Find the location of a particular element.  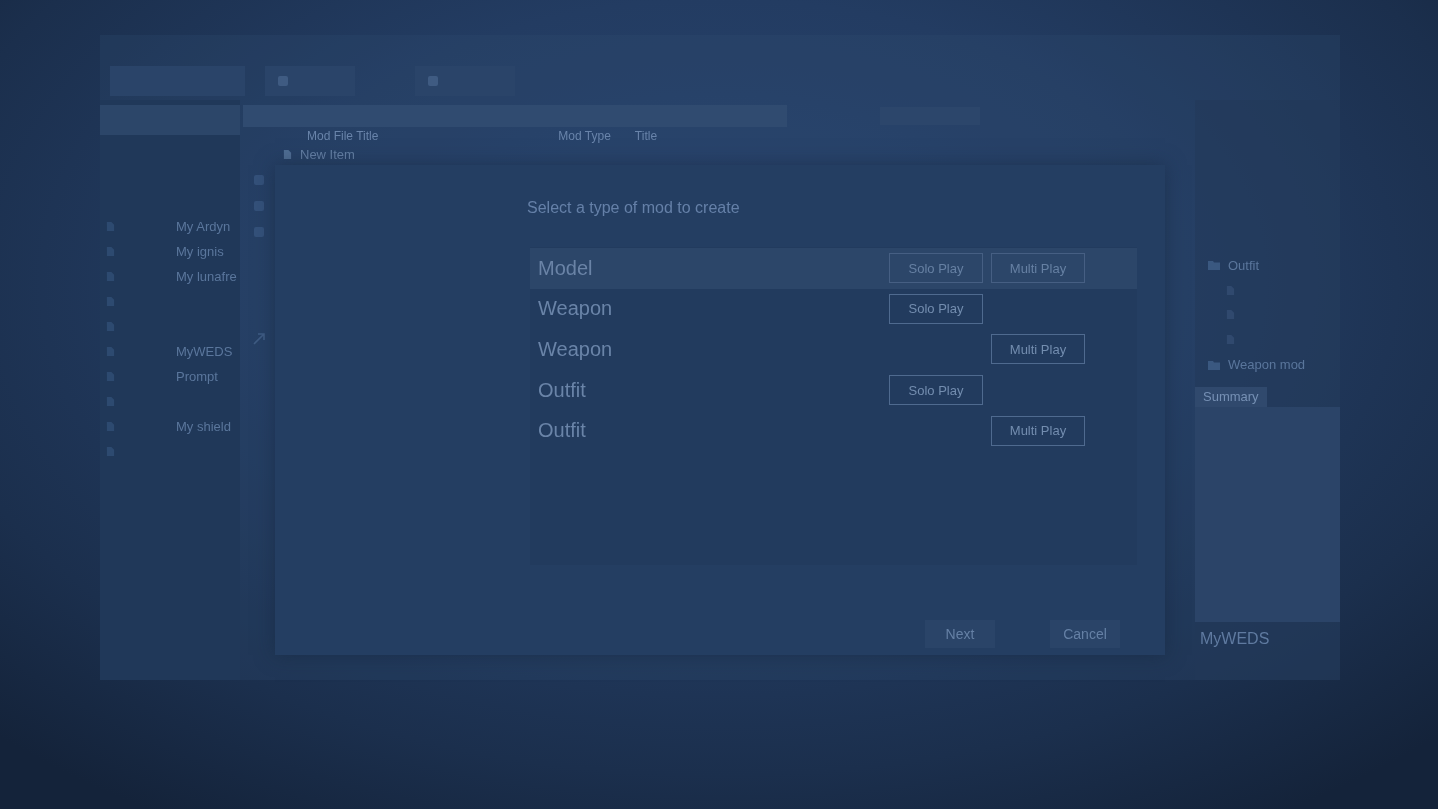

item-caption: MyWEDS is located at coordinates (1235, 639).